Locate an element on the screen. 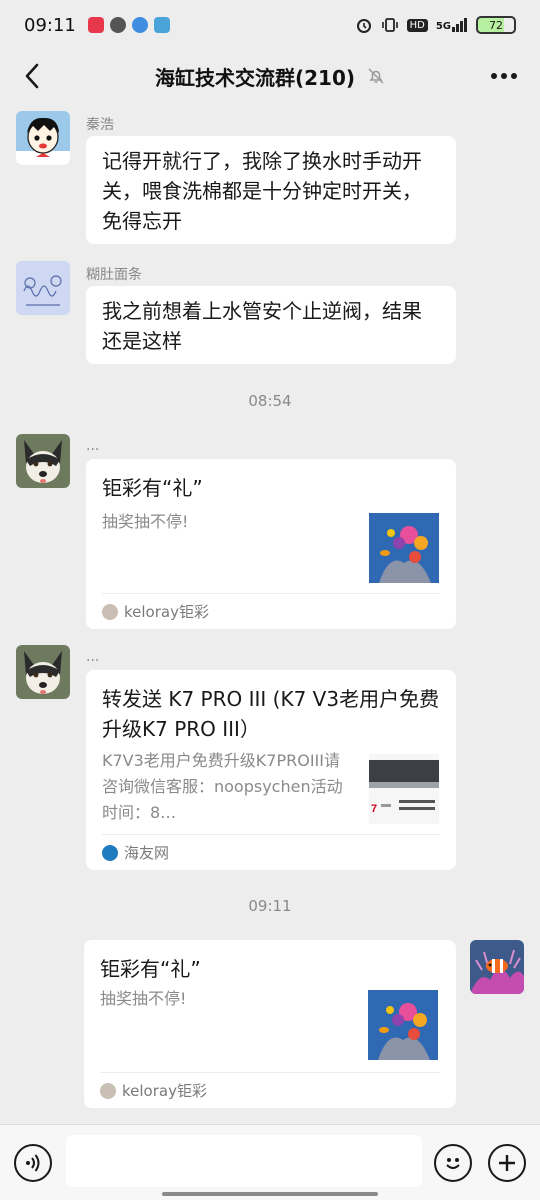 This screenshot has height=1200, width=540. chat-title: 海缸技术交流群(210) is located at coordinates (255, 77).